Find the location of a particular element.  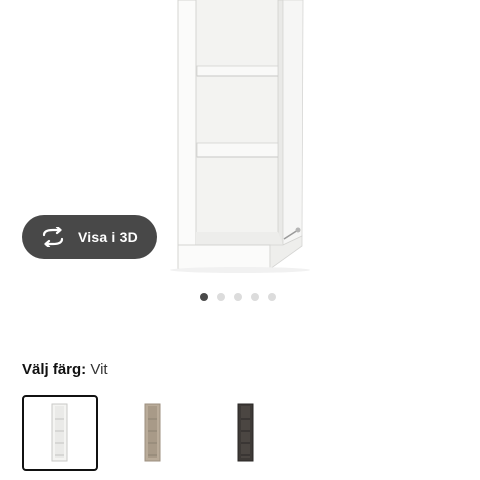

bookcase-brown-black-thumbnail is located at coordinates (245, 432).